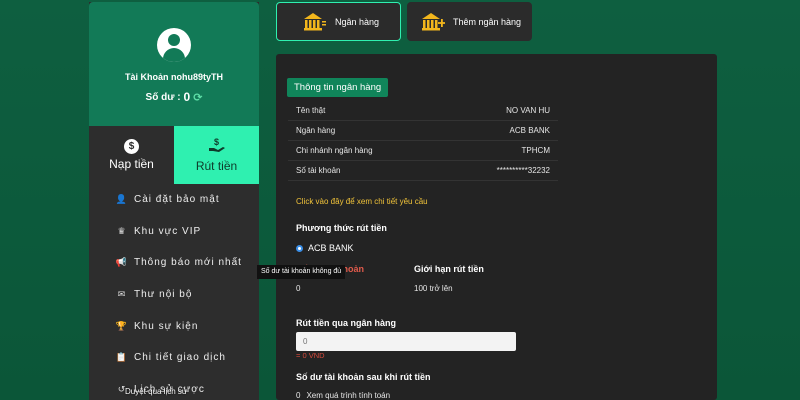 The image size is (800, 400). I want to click on tab-deposit: $ Nạp tiền, so click(131, 155).